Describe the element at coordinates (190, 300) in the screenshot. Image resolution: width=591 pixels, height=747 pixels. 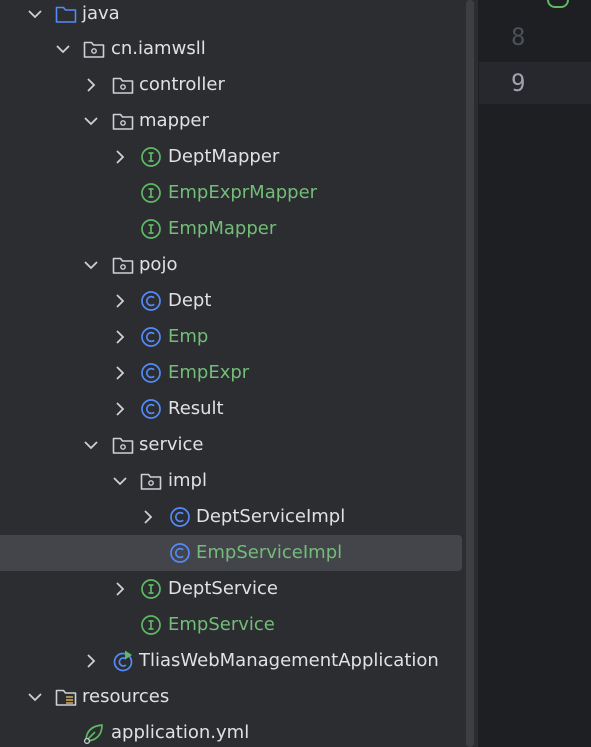
I see `tree-label-dept: Dept` at that location.